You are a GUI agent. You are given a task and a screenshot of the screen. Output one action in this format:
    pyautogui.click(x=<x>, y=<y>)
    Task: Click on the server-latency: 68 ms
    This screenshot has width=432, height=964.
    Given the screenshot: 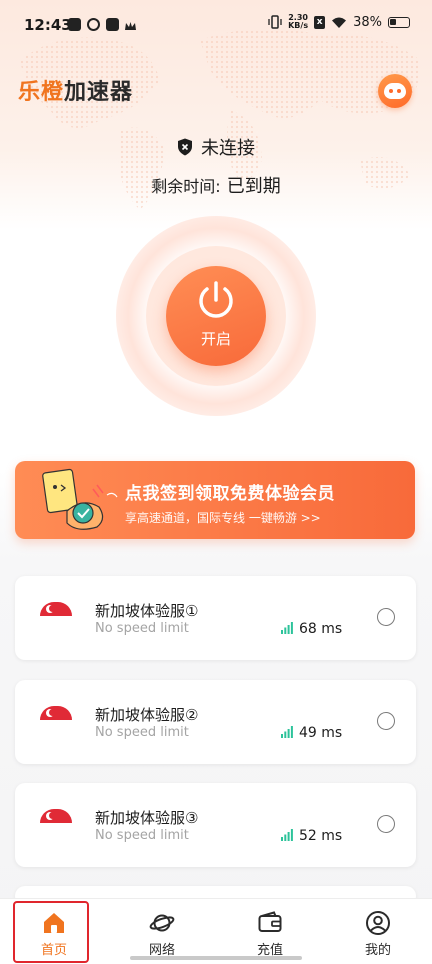 What is the action you would take?
    pyautogui.click(x=321, y=629)
    